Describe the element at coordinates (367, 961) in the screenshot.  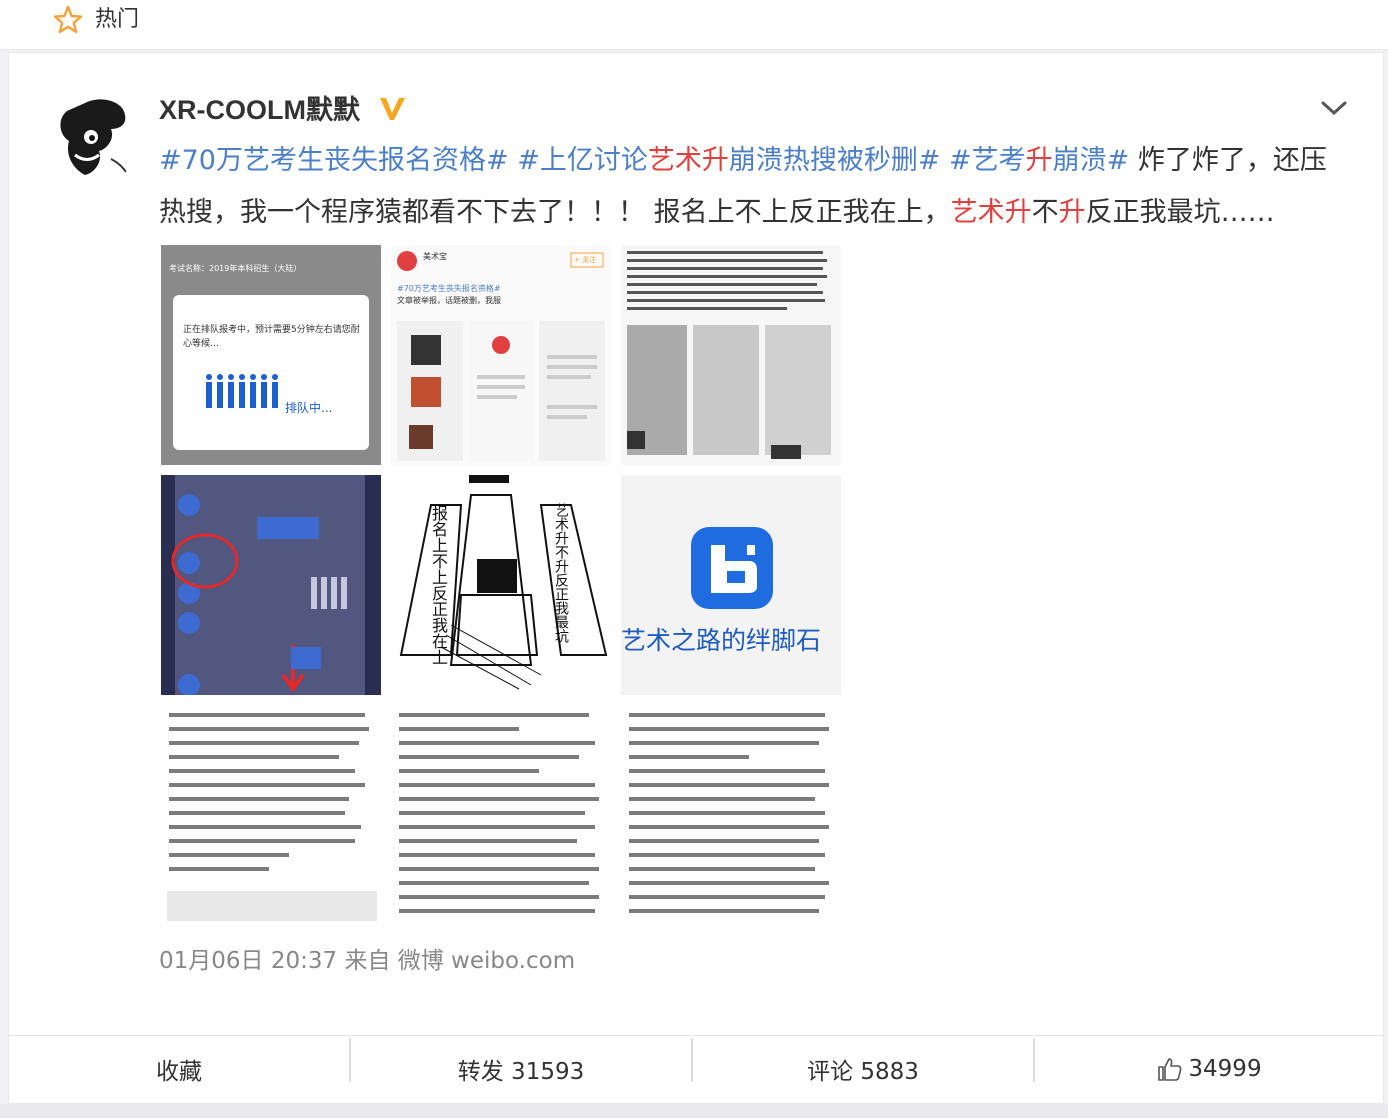
I see `post-meta: 01月06日 20:37 来自 微博 weibo.com` at that location.